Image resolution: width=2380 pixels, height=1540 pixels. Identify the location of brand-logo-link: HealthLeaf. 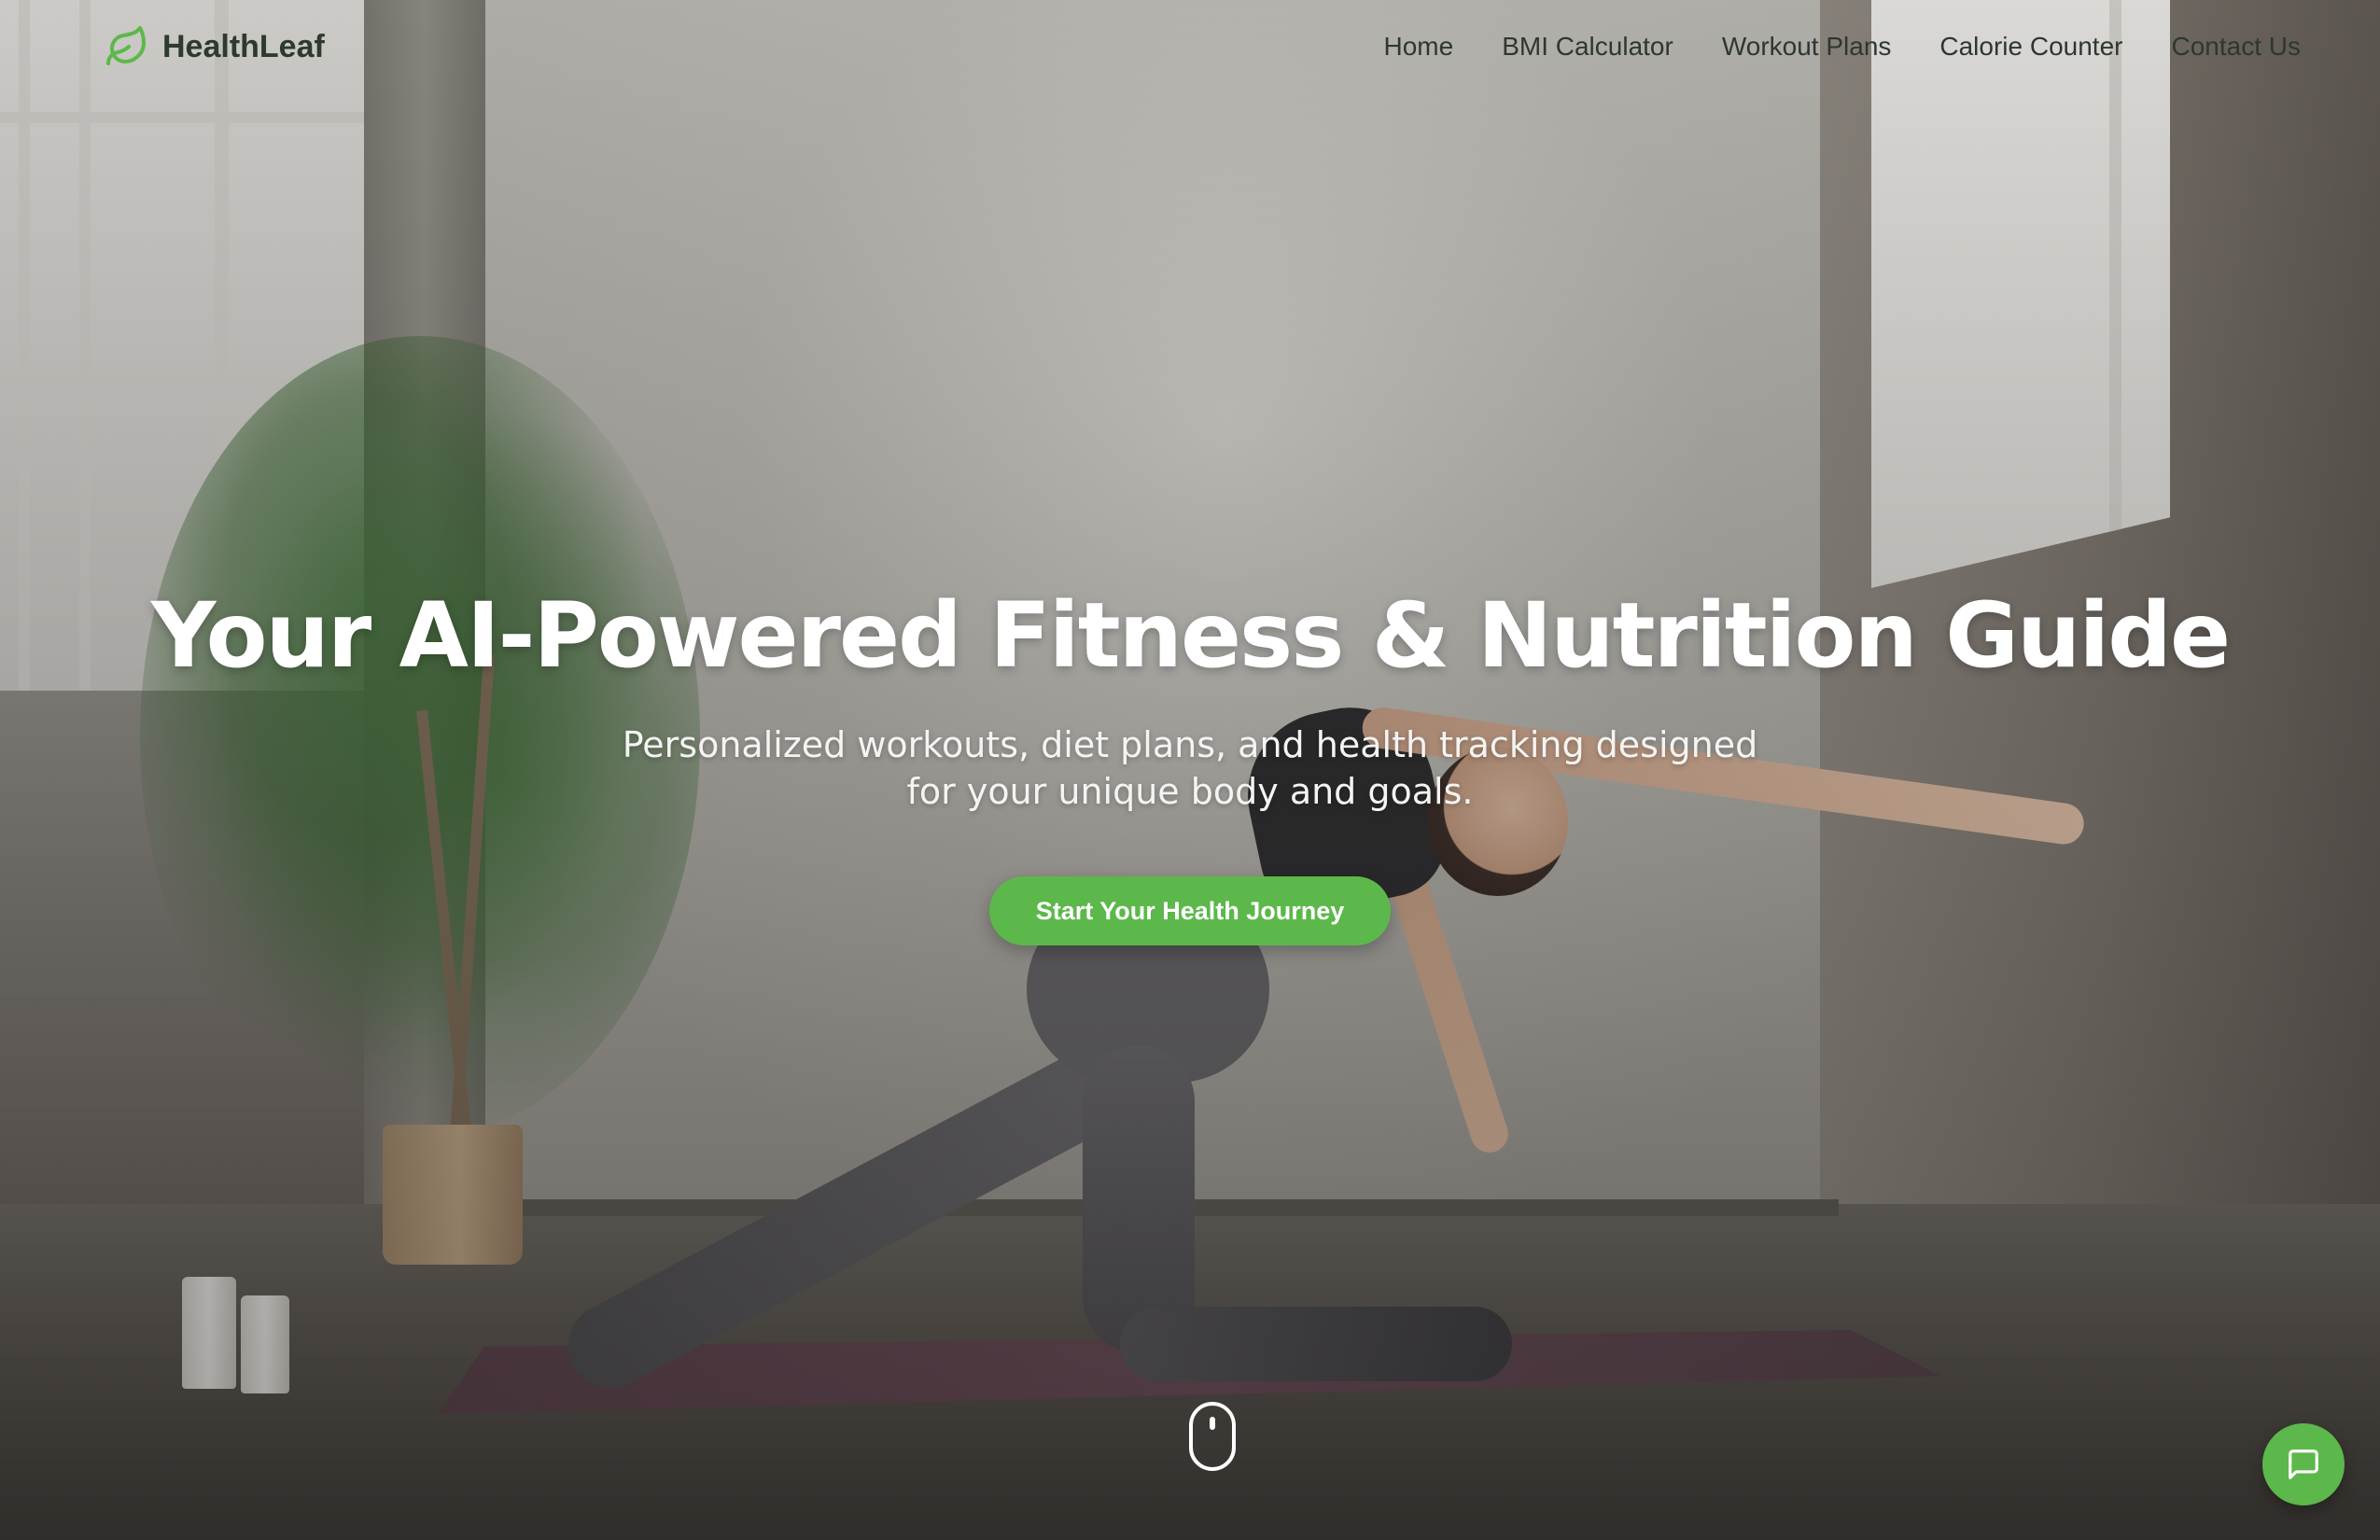
(215, 46).